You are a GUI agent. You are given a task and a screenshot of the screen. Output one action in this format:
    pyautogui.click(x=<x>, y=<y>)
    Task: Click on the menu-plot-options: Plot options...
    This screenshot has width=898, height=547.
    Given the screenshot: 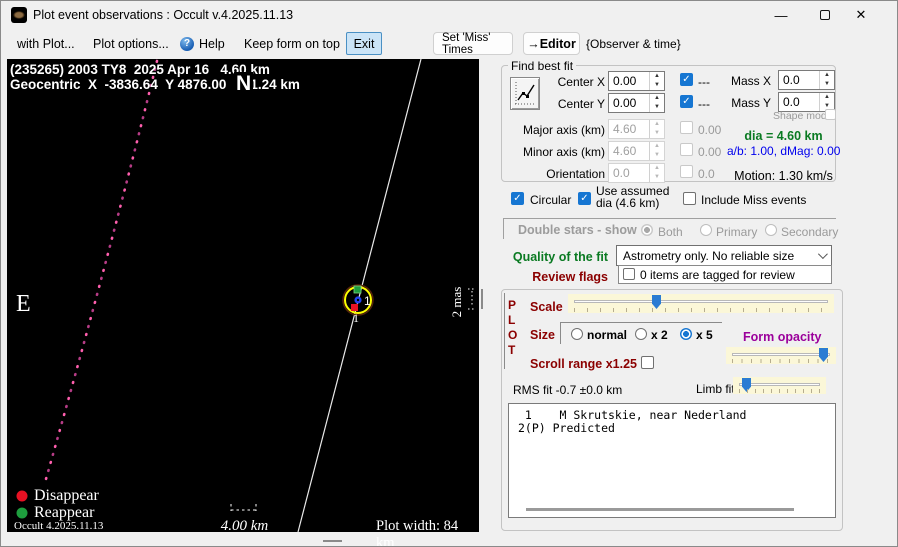 What is the action you would take?
    pyautogui.click(x=131, y=44)
    